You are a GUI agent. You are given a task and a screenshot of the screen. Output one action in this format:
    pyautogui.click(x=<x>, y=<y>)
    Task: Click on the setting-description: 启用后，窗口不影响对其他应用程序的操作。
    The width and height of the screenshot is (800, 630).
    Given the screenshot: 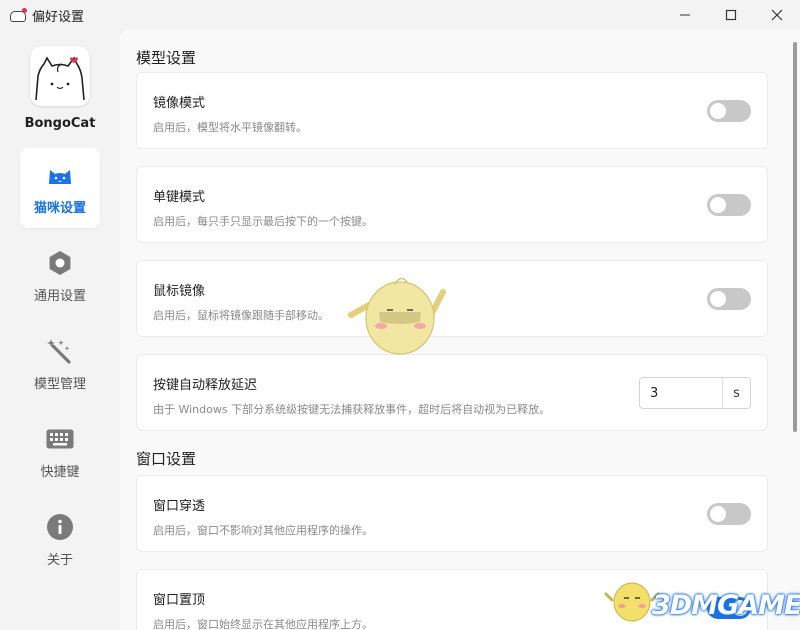 What is the action you would take?
    pyautogui.click(x=263, y=530)
    